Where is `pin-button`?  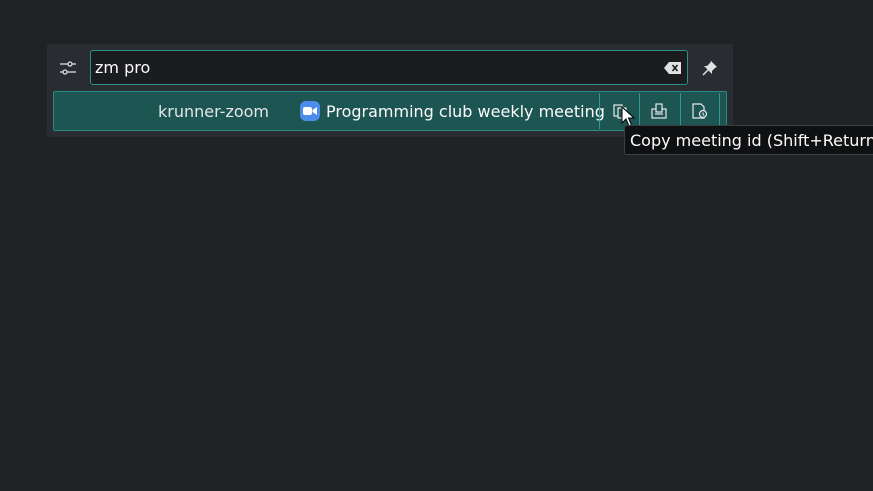
pin-button is located at coordinates (710, 68).